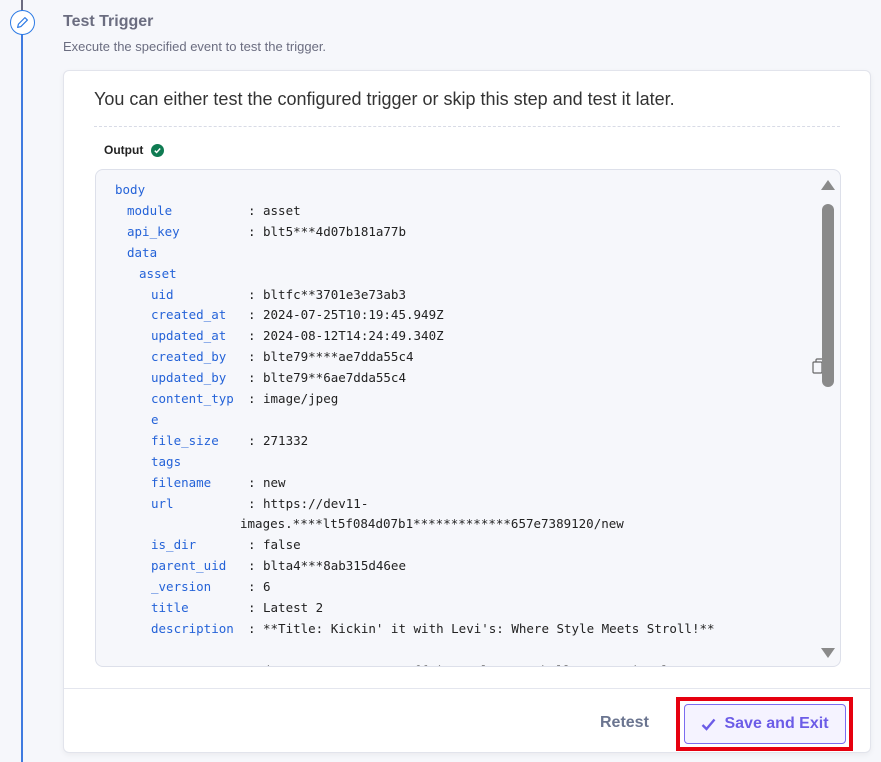  Describe the element at coordinates (158, 150) in the screenshot. I see `success-check-icon` at that location.